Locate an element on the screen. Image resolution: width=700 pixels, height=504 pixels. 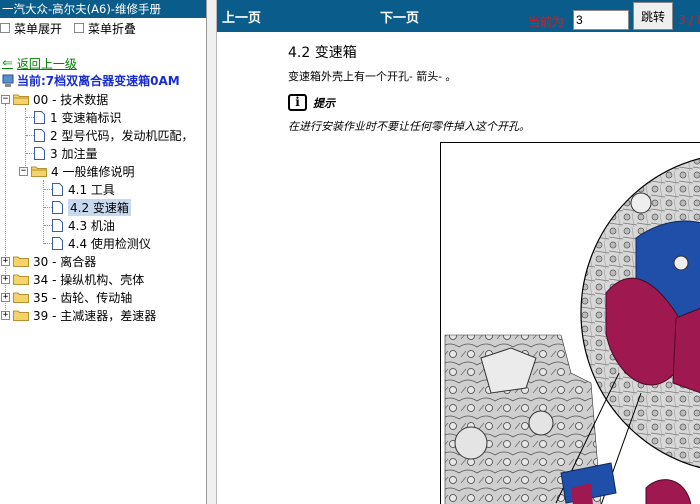
back-link: ⇐ 返回上一级 is located at coordinates (39, 63).